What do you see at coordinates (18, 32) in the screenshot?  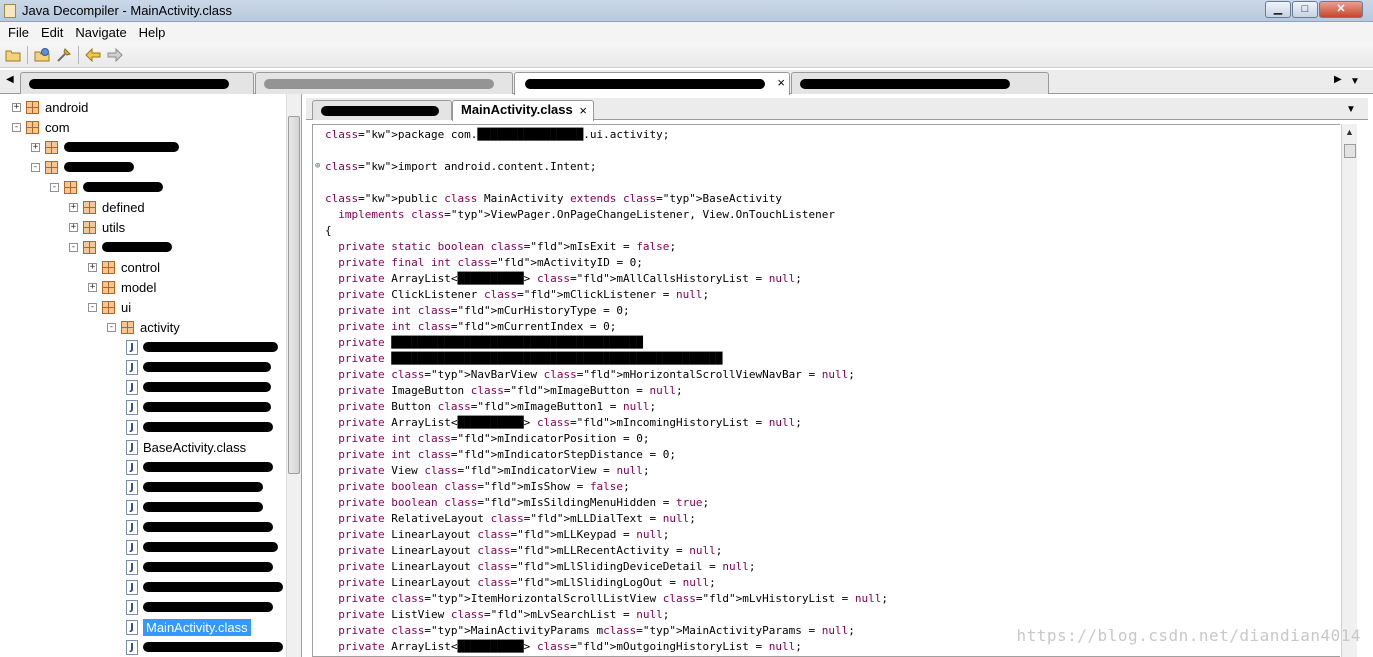 I see `menu-file: File` at bounding box center [18, 32].